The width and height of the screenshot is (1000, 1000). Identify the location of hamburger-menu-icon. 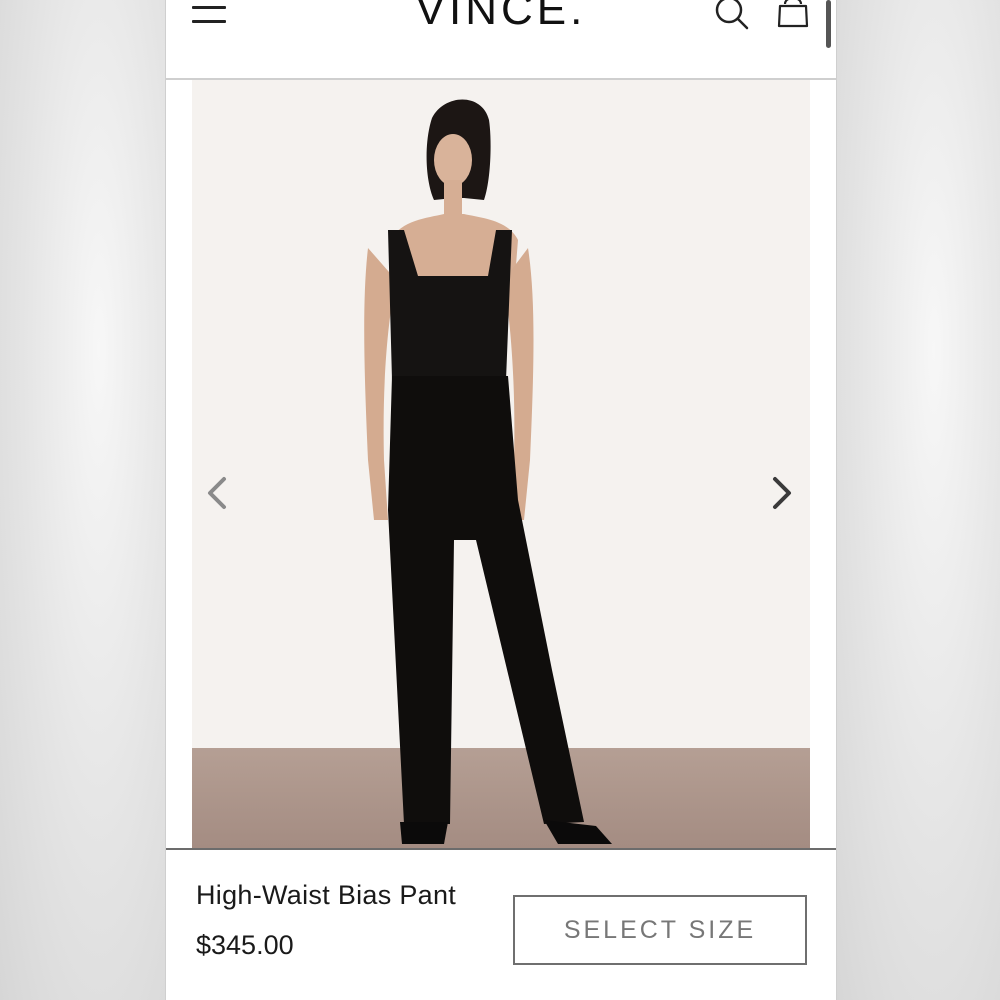
(209, 18).